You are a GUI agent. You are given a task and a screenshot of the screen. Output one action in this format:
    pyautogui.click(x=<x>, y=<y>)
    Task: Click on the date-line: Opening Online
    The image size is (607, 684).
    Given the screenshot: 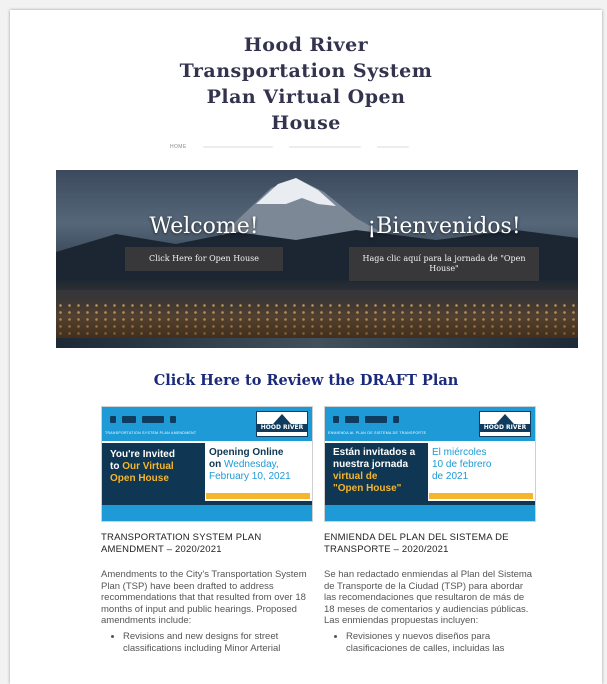 What is the action you would take?
    pyautogui.click(x=246, y=452)
    